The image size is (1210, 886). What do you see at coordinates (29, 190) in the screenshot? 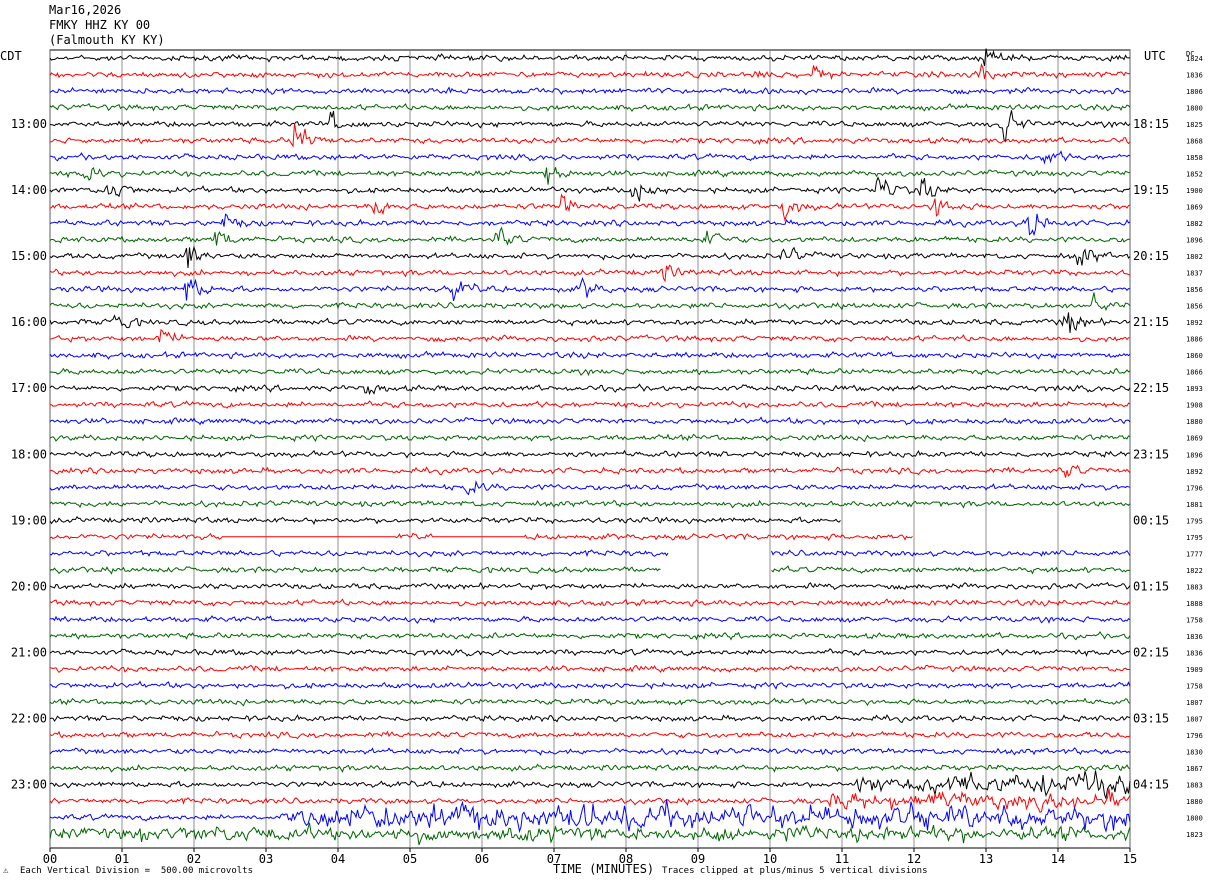
I see `left-hour-label: 14:00` at bounding box center [29, 190].